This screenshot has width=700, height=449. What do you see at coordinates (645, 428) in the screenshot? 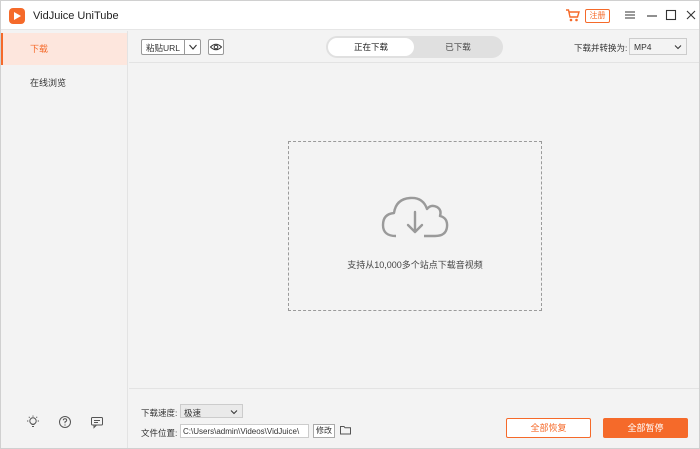
I see `pause-all-button: 全部暂停` at bounding box center [645, 428].